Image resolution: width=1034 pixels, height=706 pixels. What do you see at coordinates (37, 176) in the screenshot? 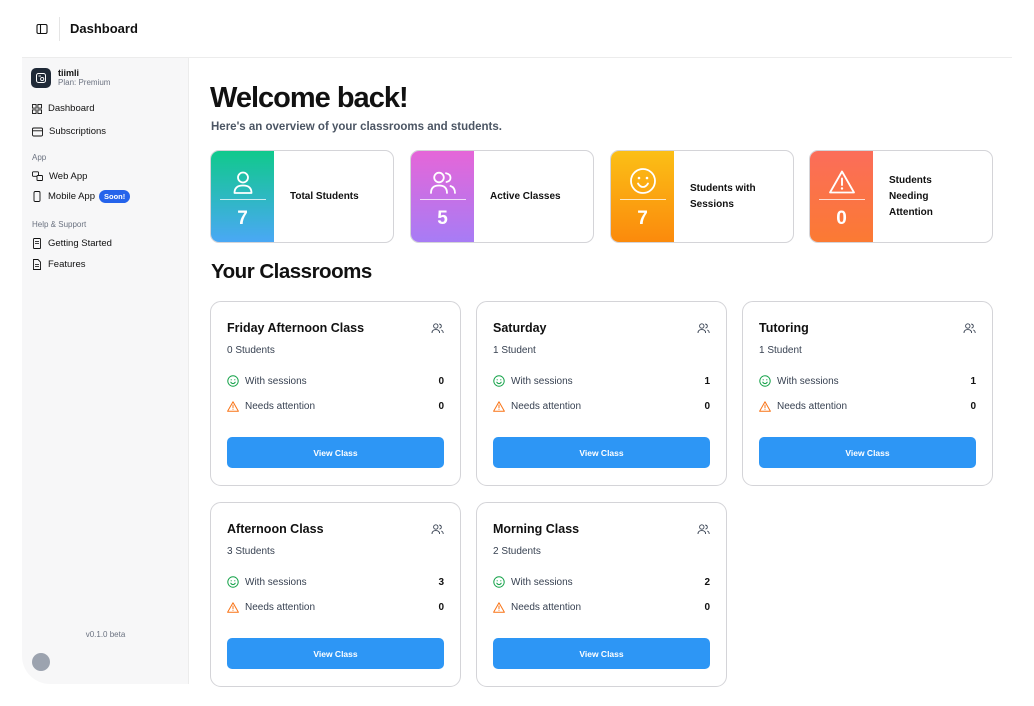
I see `web-app-icon` at bounding box center [37, 176].